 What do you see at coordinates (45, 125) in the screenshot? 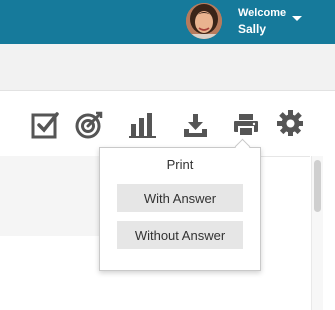
I see `checkbox-icon` at bounding box center [45, 125].